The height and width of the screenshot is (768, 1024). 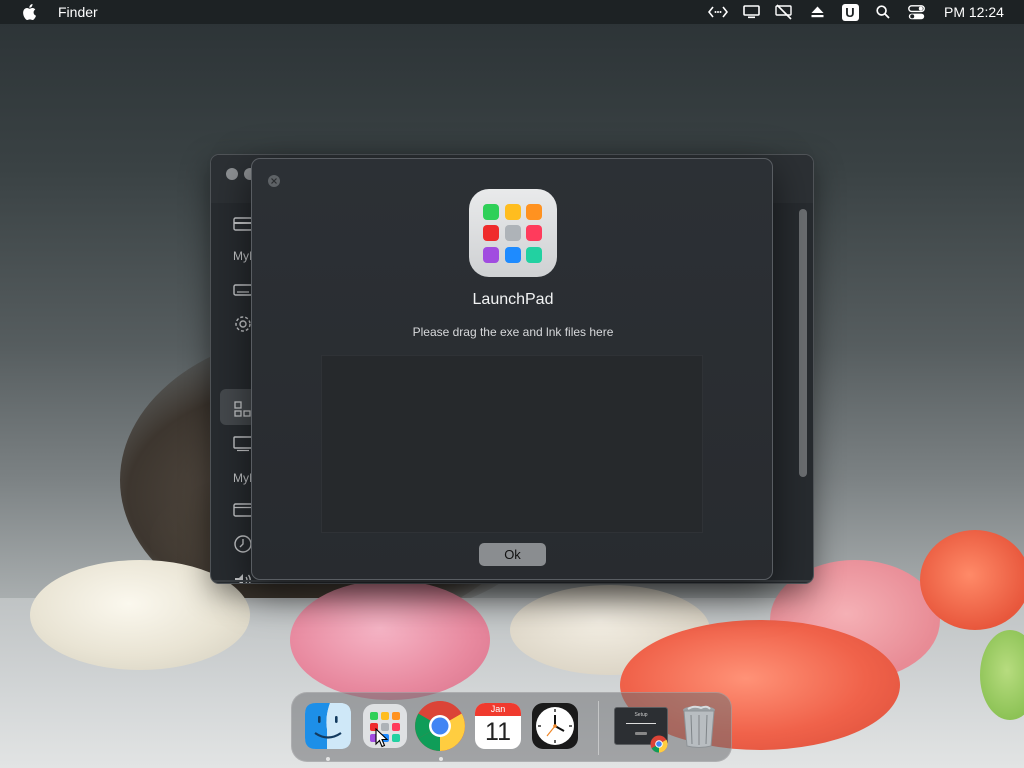 What do you see at coordinates (512, 12) in the screenshot?
I see `menu-bar: Finder U PM 12:24` at bounding box center [512, 12].